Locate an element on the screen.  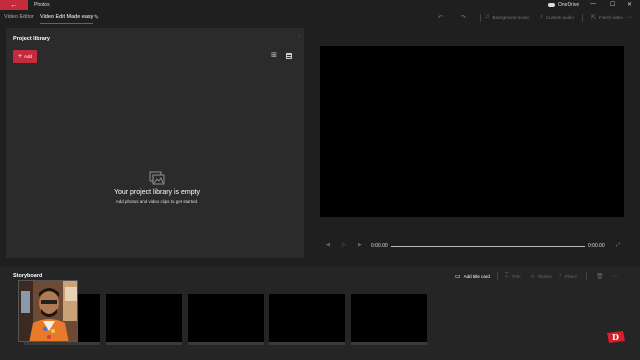
minimize-button: — is located at coordinates (593, 4).